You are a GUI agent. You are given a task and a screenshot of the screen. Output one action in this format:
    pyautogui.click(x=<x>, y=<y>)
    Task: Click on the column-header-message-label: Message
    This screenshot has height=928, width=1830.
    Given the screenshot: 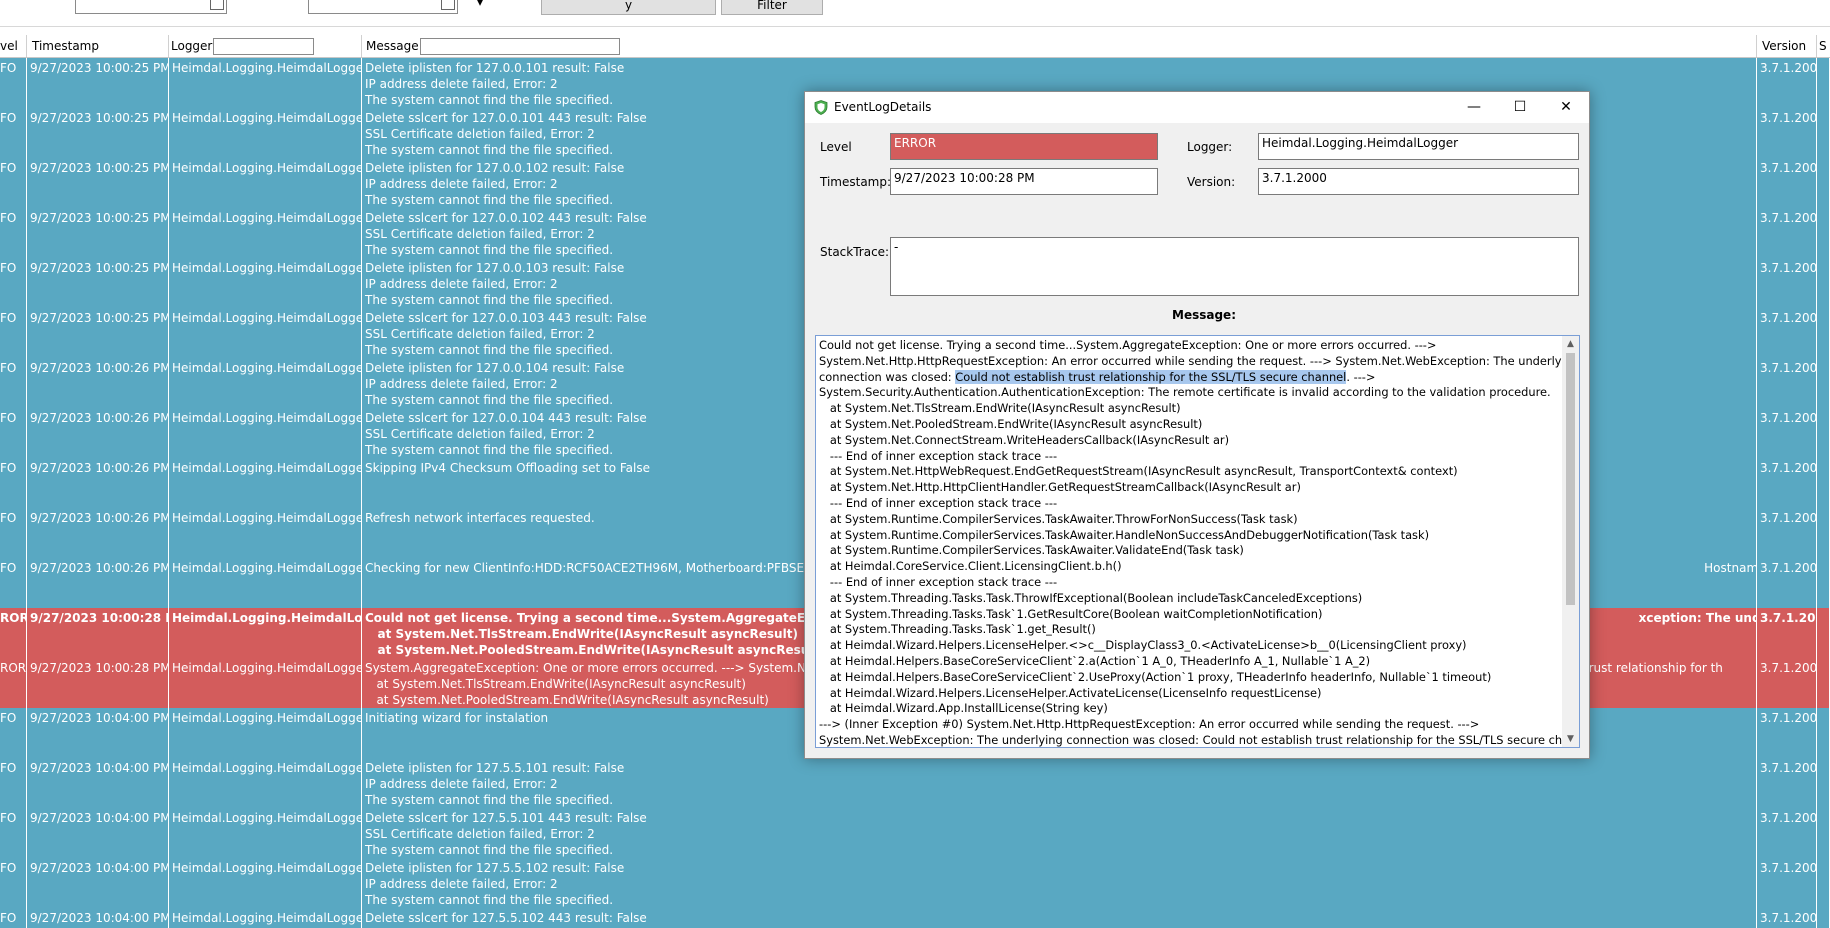 What is the action you would take?
    pyautogui.click(x=392, y=46)
    